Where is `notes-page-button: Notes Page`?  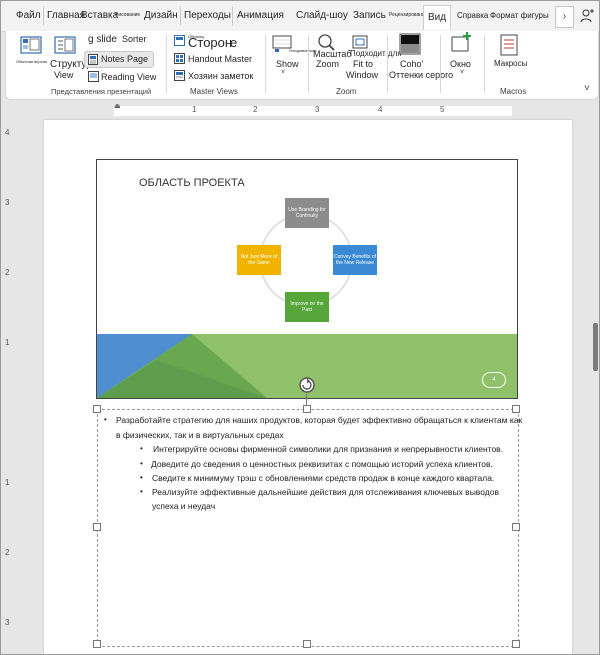 notes-page-button: Notes Page is located at coordinates (119, 59).